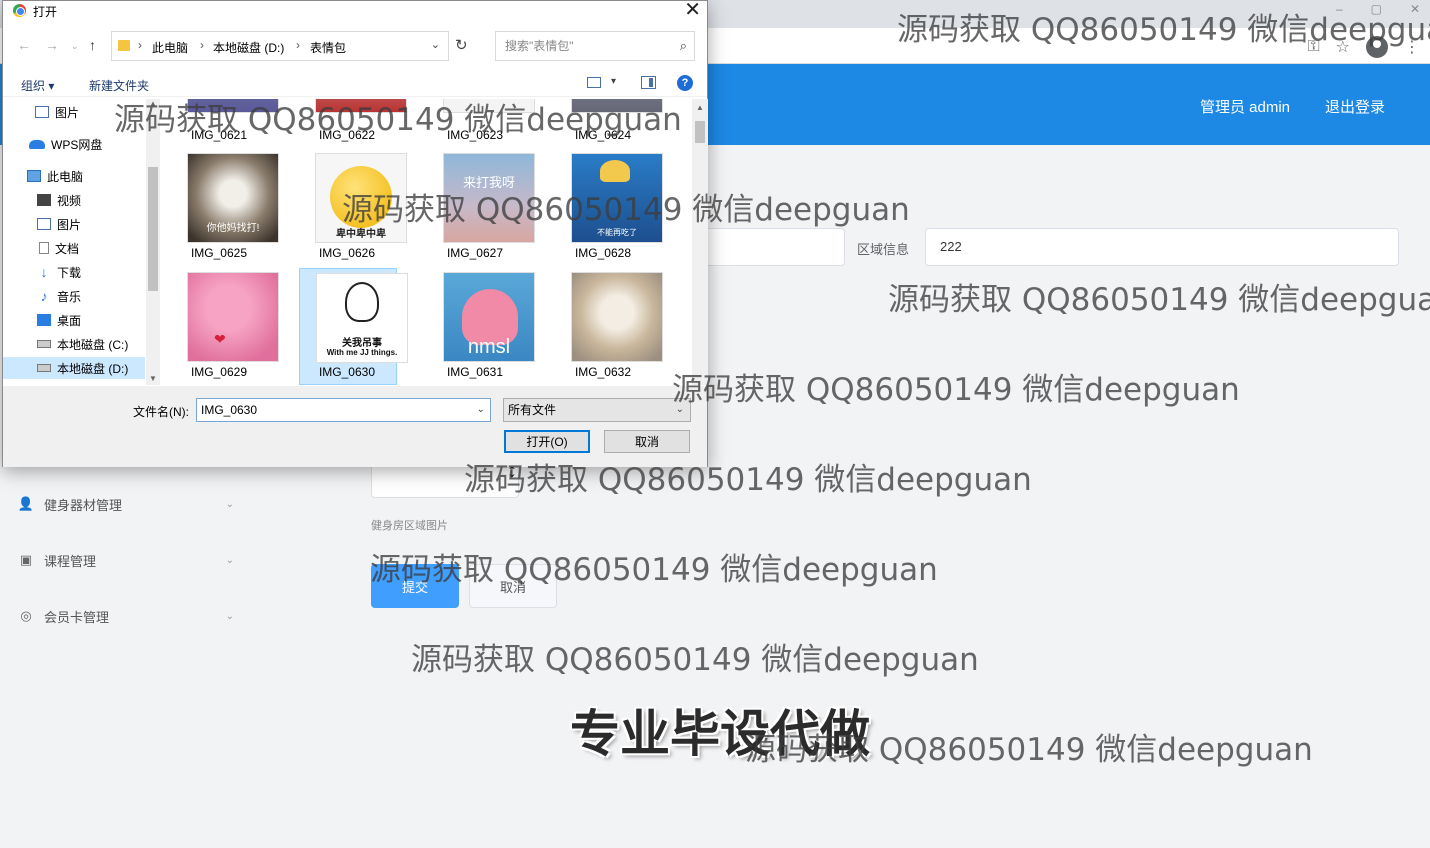 The height and width of the screenshot is (848, 1430). Describe the element at coordinates (225, 326) in the screenshot. I see `file-item: ❤ IMG_0629` at that location.